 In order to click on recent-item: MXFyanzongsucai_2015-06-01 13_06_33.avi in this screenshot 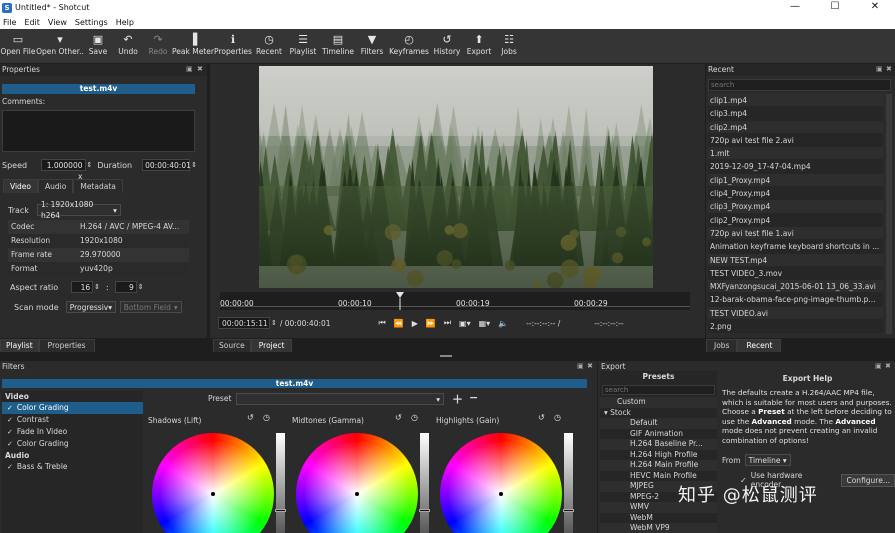, I will do `click(795, 287)`.